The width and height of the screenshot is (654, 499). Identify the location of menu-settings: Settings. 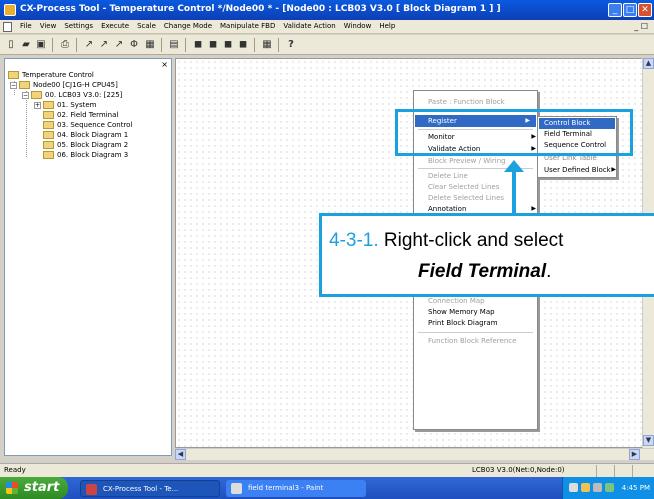
(78, 26).